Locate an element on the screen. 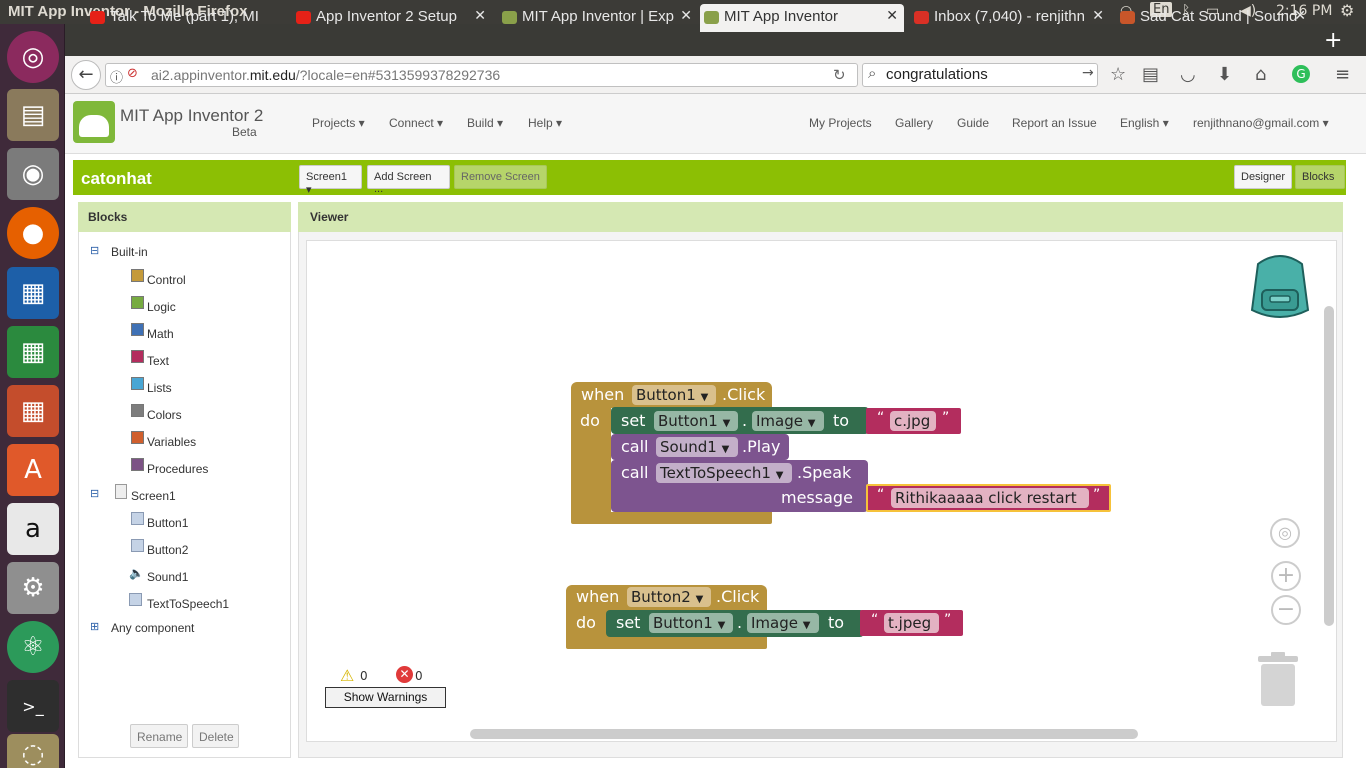  link-gallery: Gallery is located at coordinates (914, 123).